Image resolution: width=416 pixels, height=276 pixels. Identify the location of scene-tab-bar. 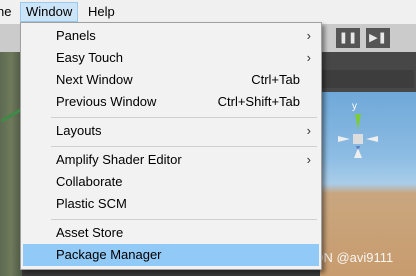
(368, 79).